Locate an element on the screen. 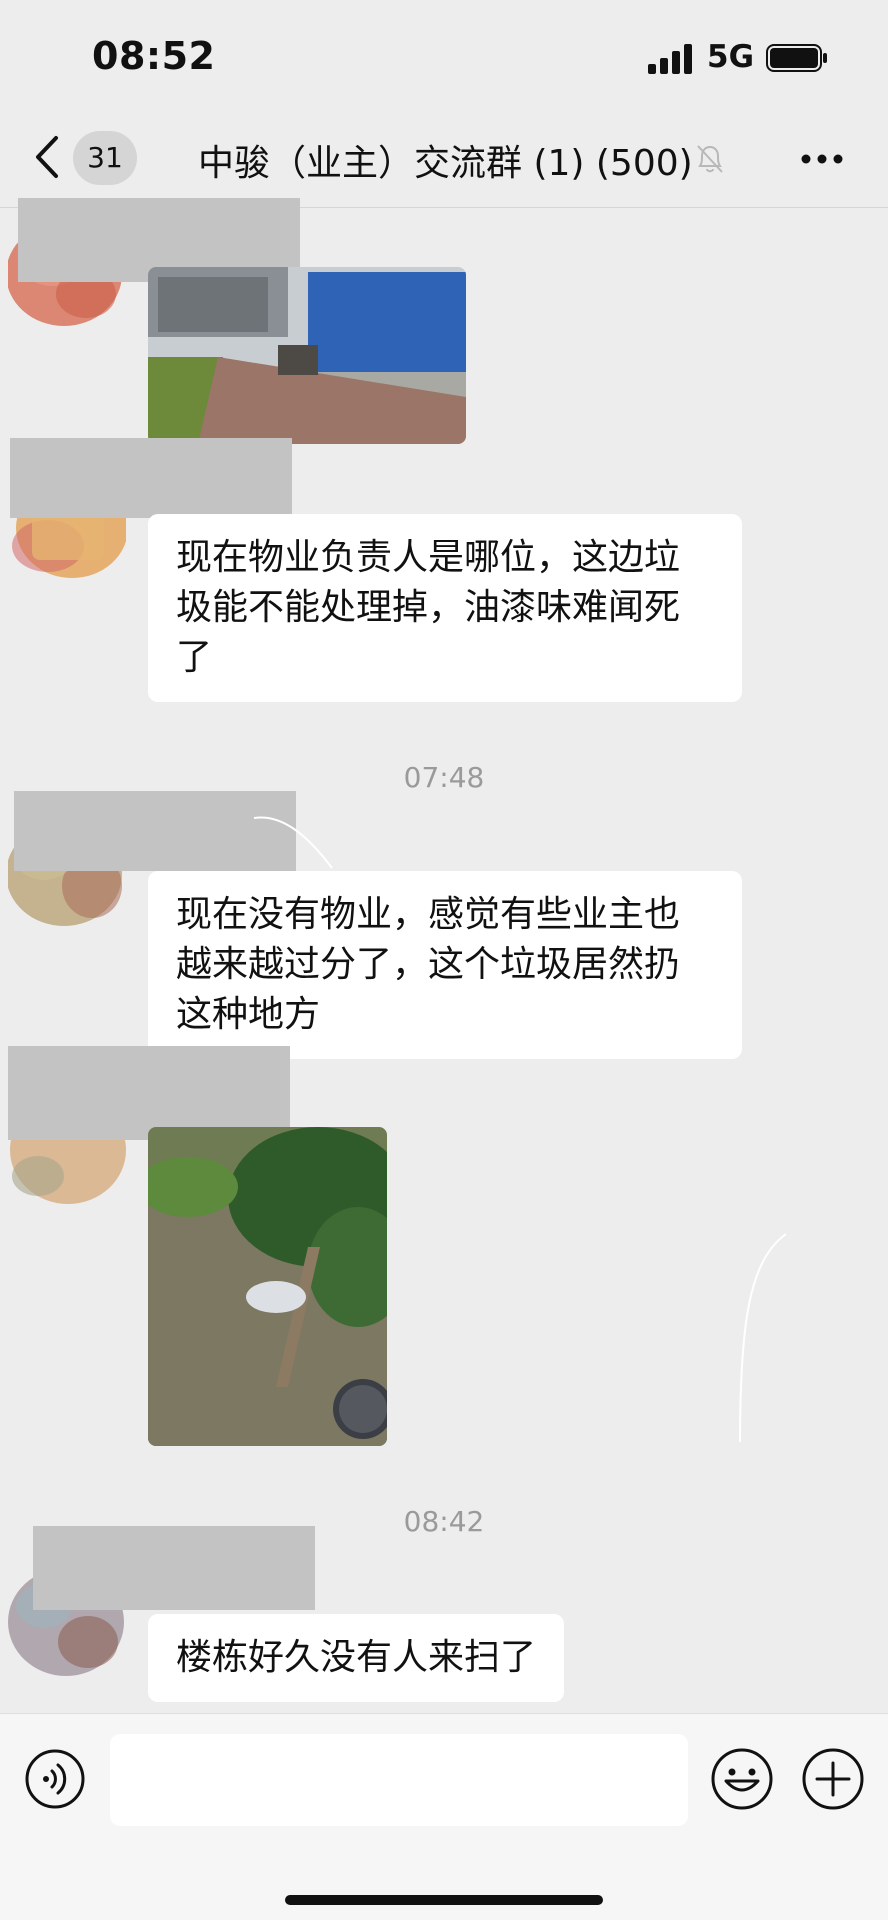 This screenshot has height=1920, width=888. status-time: 08:52 is located at coordinates (154, 56).